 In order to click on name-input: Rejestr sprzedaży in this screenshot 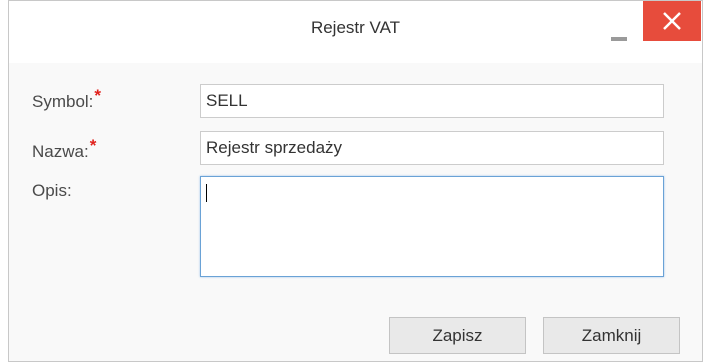, I will do `click(432, 148)`.